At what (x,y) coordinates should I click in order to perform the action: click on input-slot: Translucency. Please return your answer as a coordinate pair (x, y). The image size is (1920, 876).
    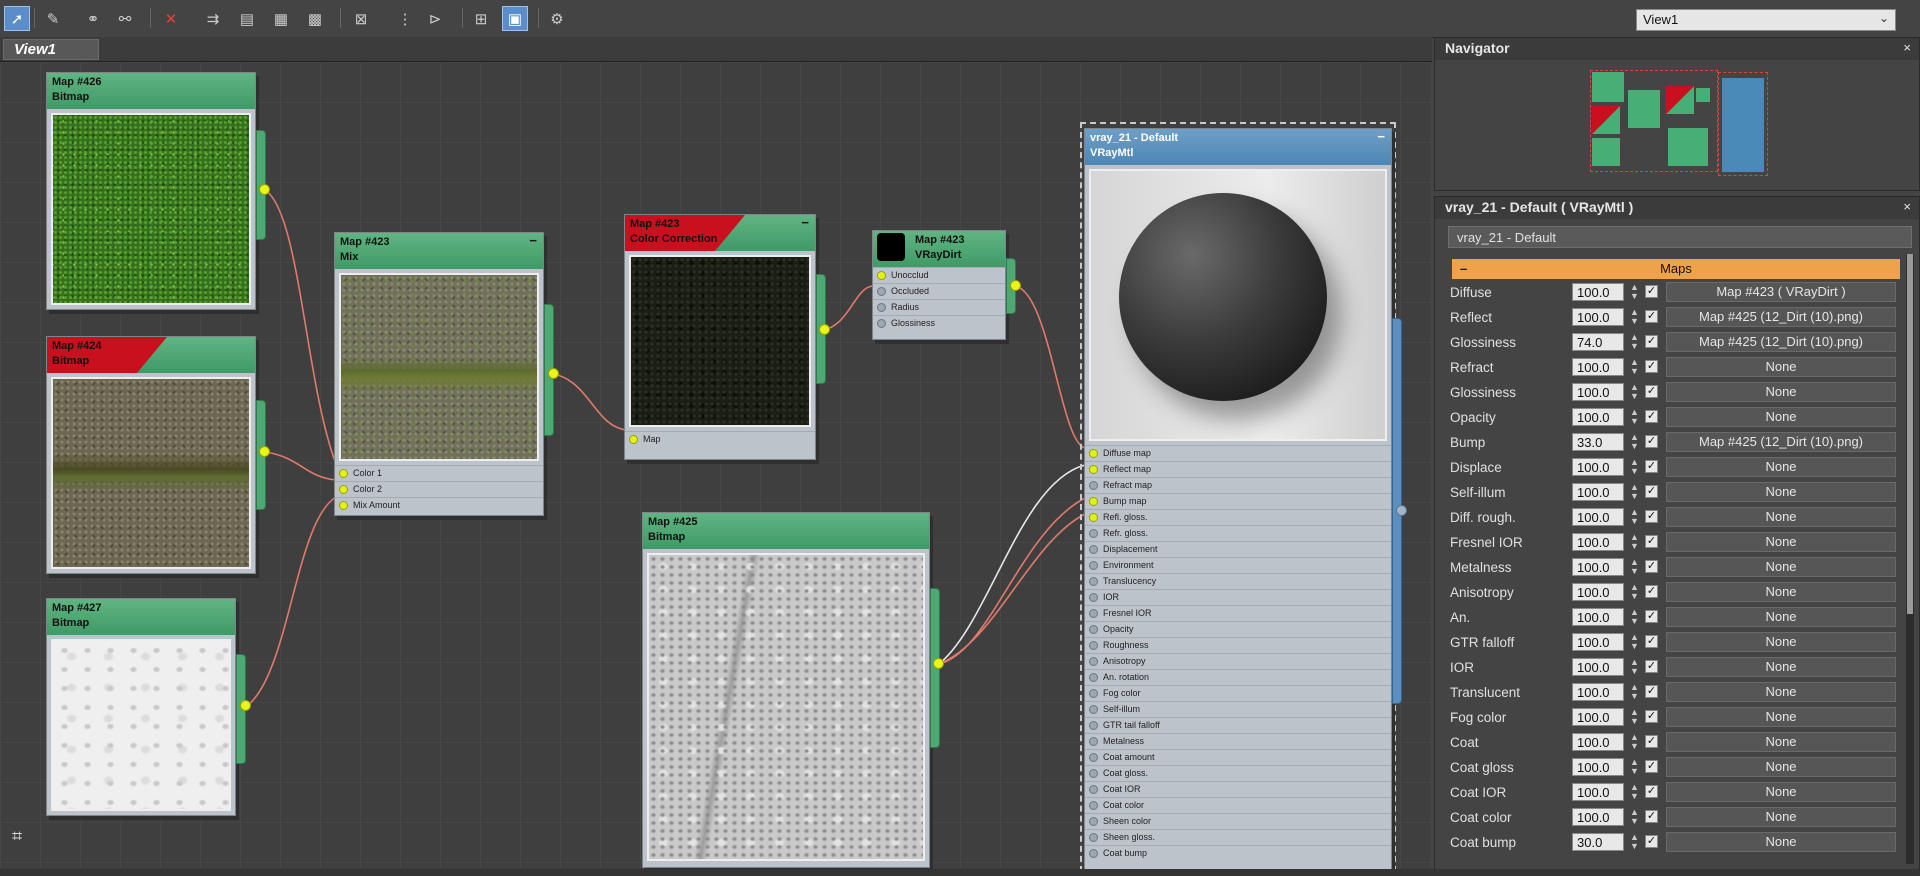
    Looking at the image, I should click on (1238, 581).